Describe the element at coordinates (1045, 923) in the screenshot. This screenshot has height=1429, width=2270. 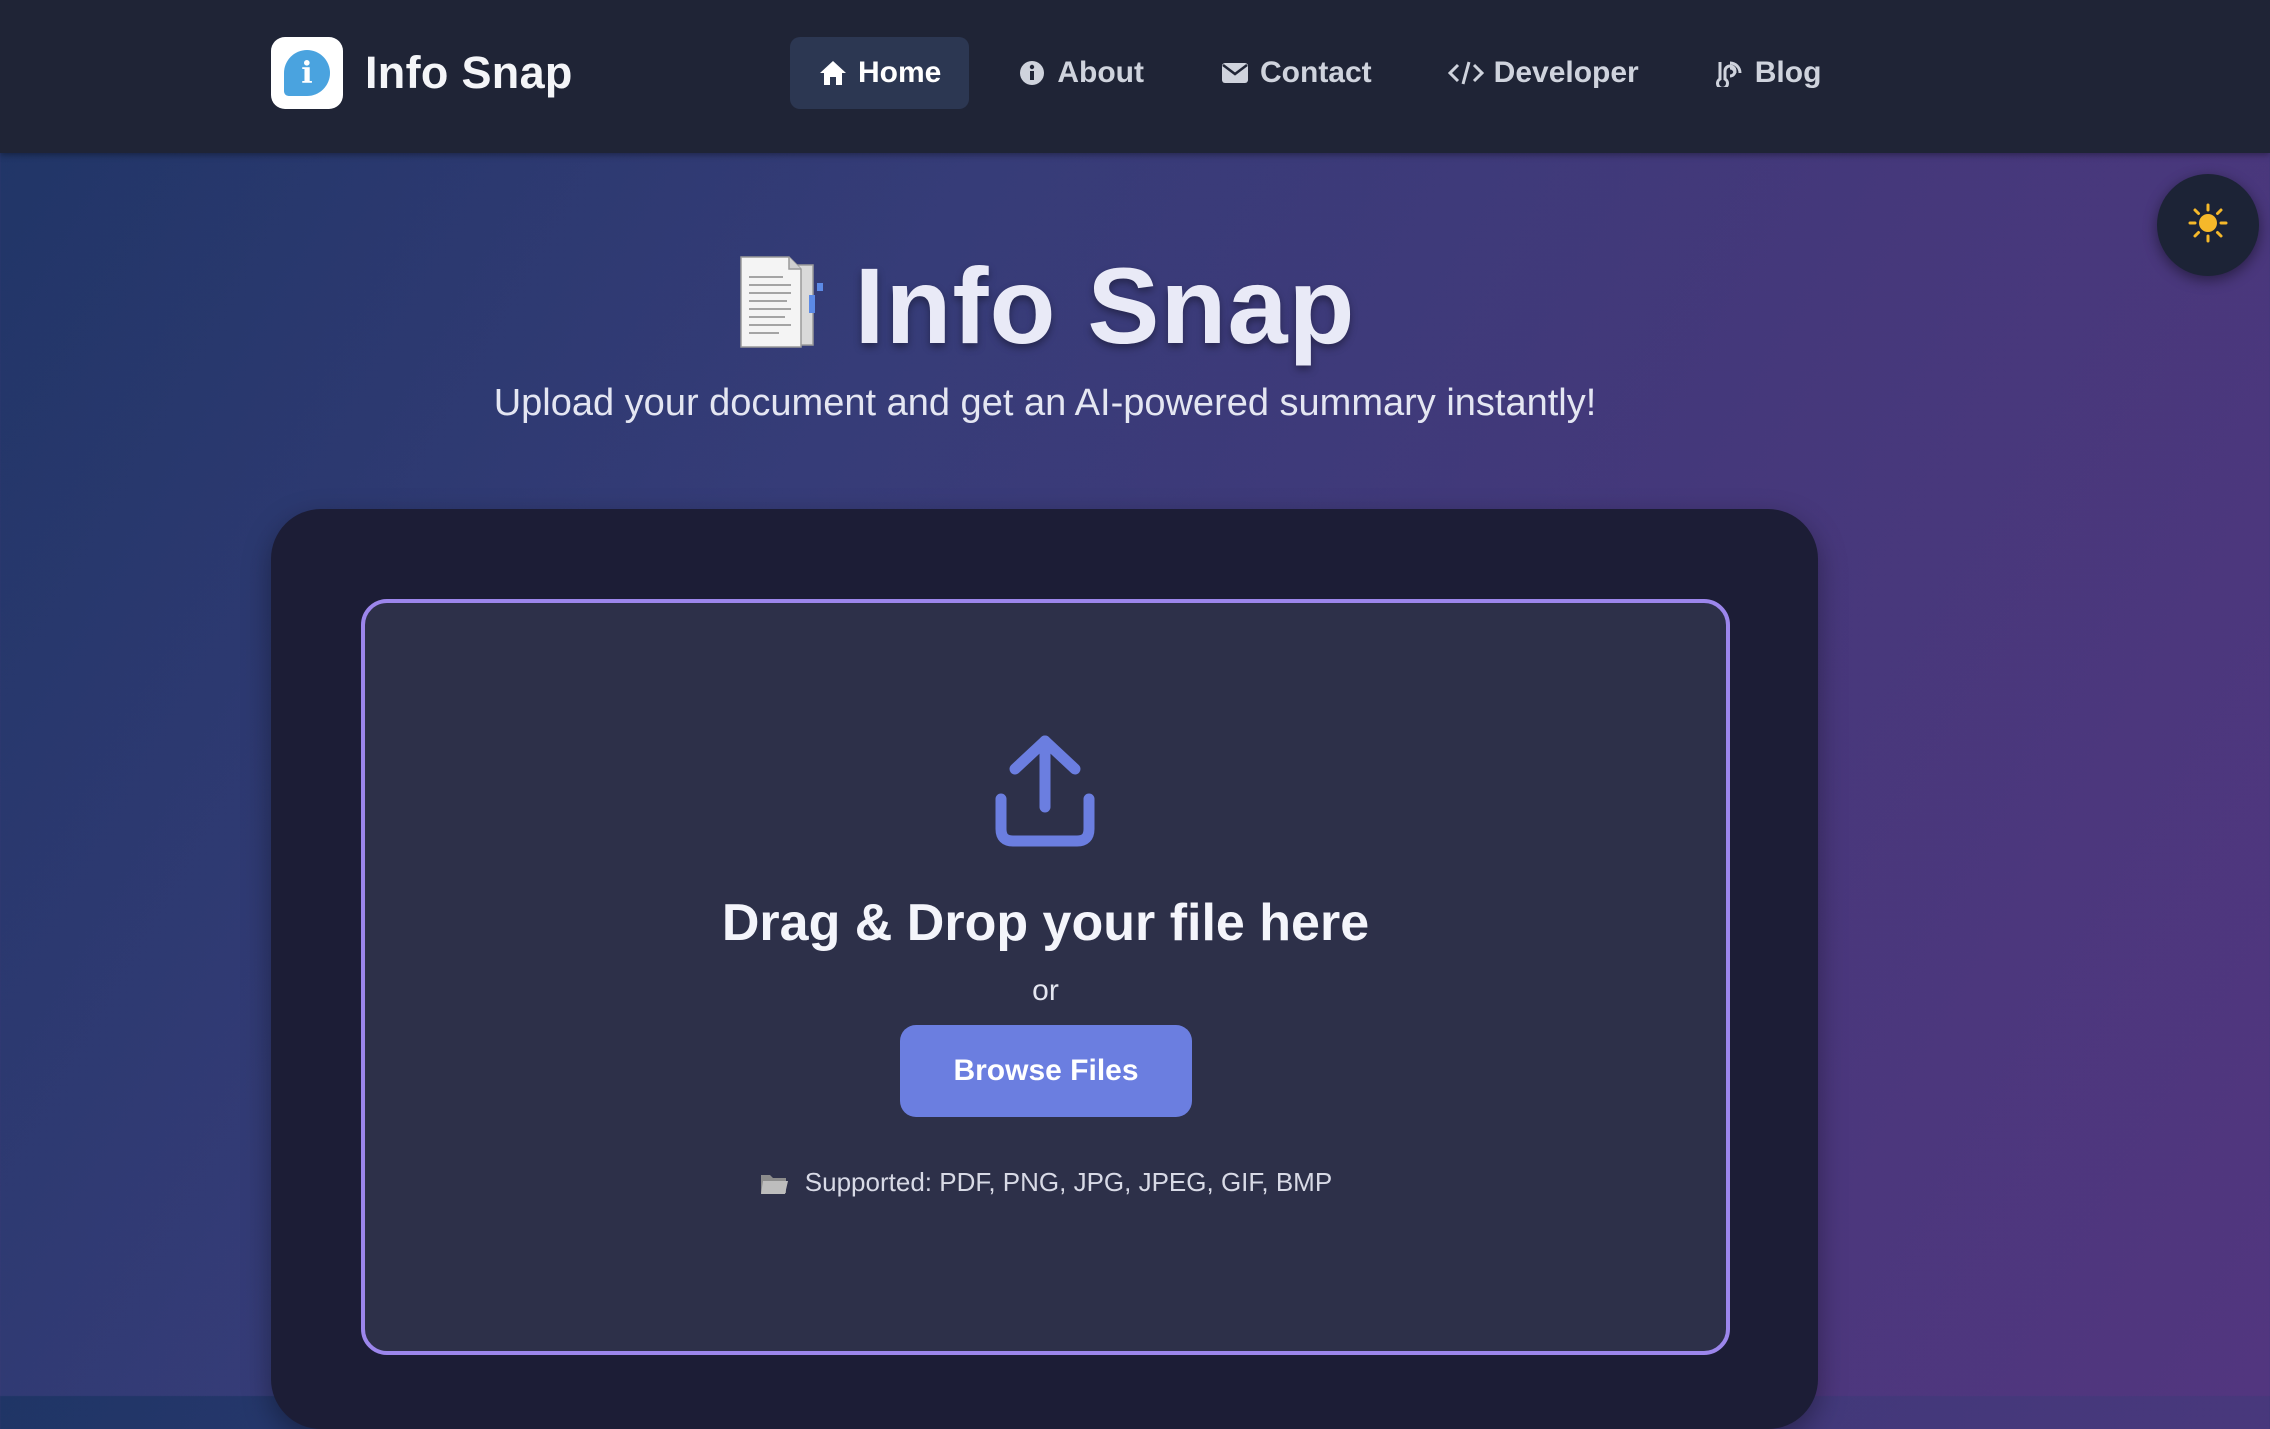
I see `drop-title: Drag & Drop your file here` at that location.